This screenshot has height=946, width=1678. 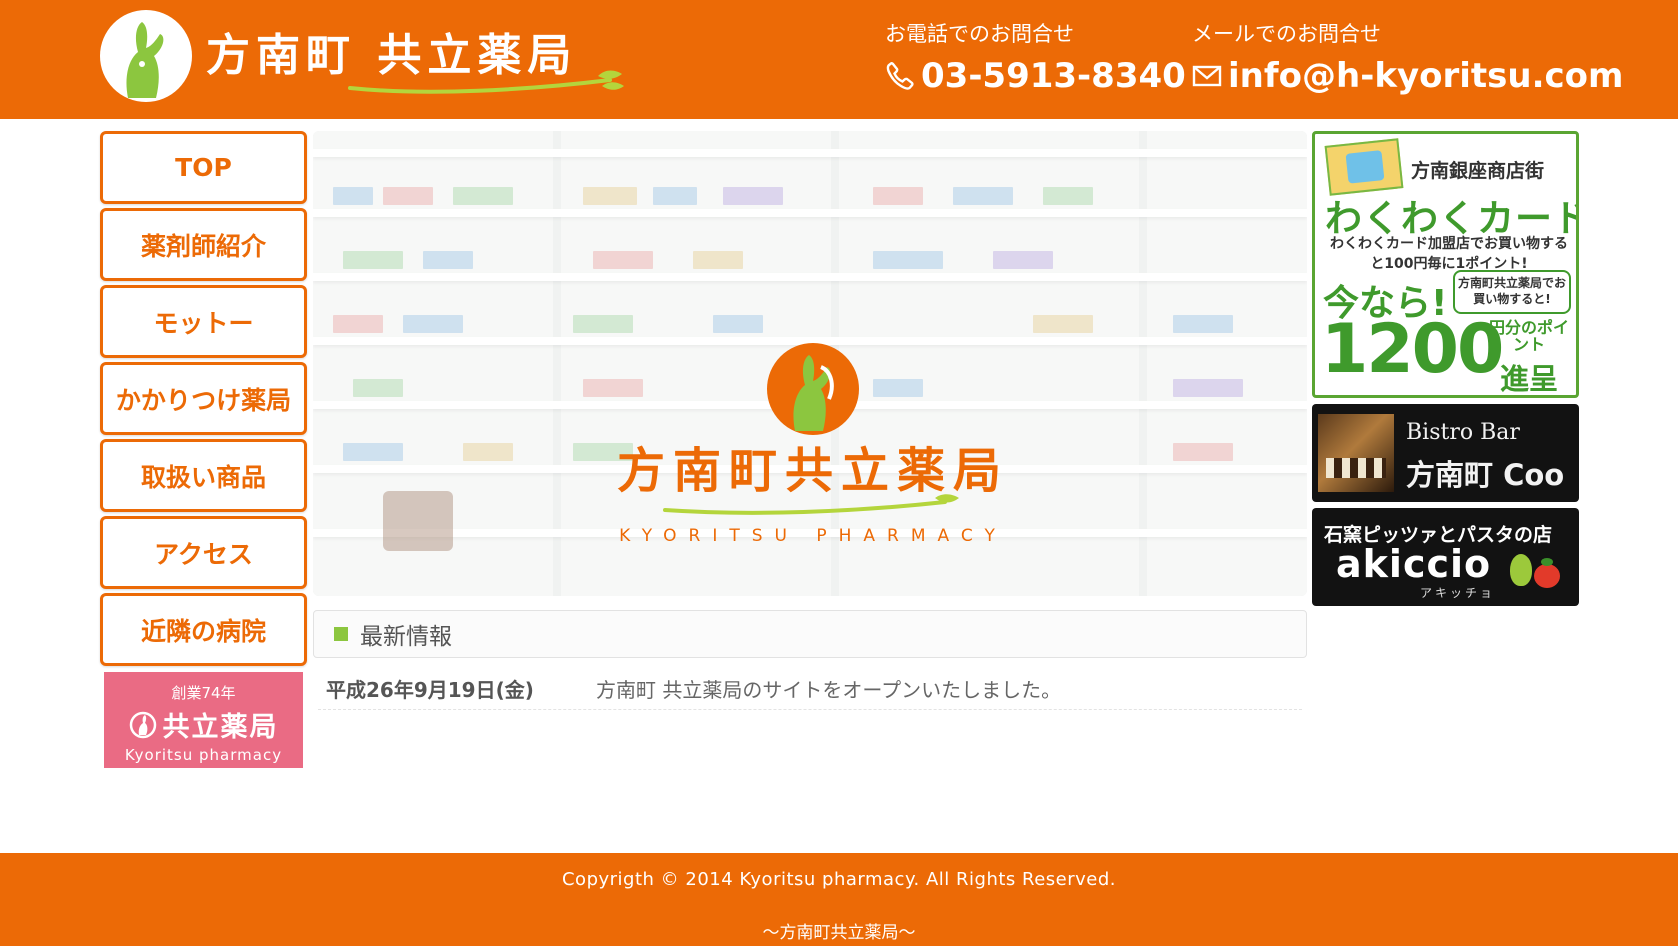 I want to click on phone-contact: お電話でのお問合せ 03-5913-8340, so click(x=1035, y=57).